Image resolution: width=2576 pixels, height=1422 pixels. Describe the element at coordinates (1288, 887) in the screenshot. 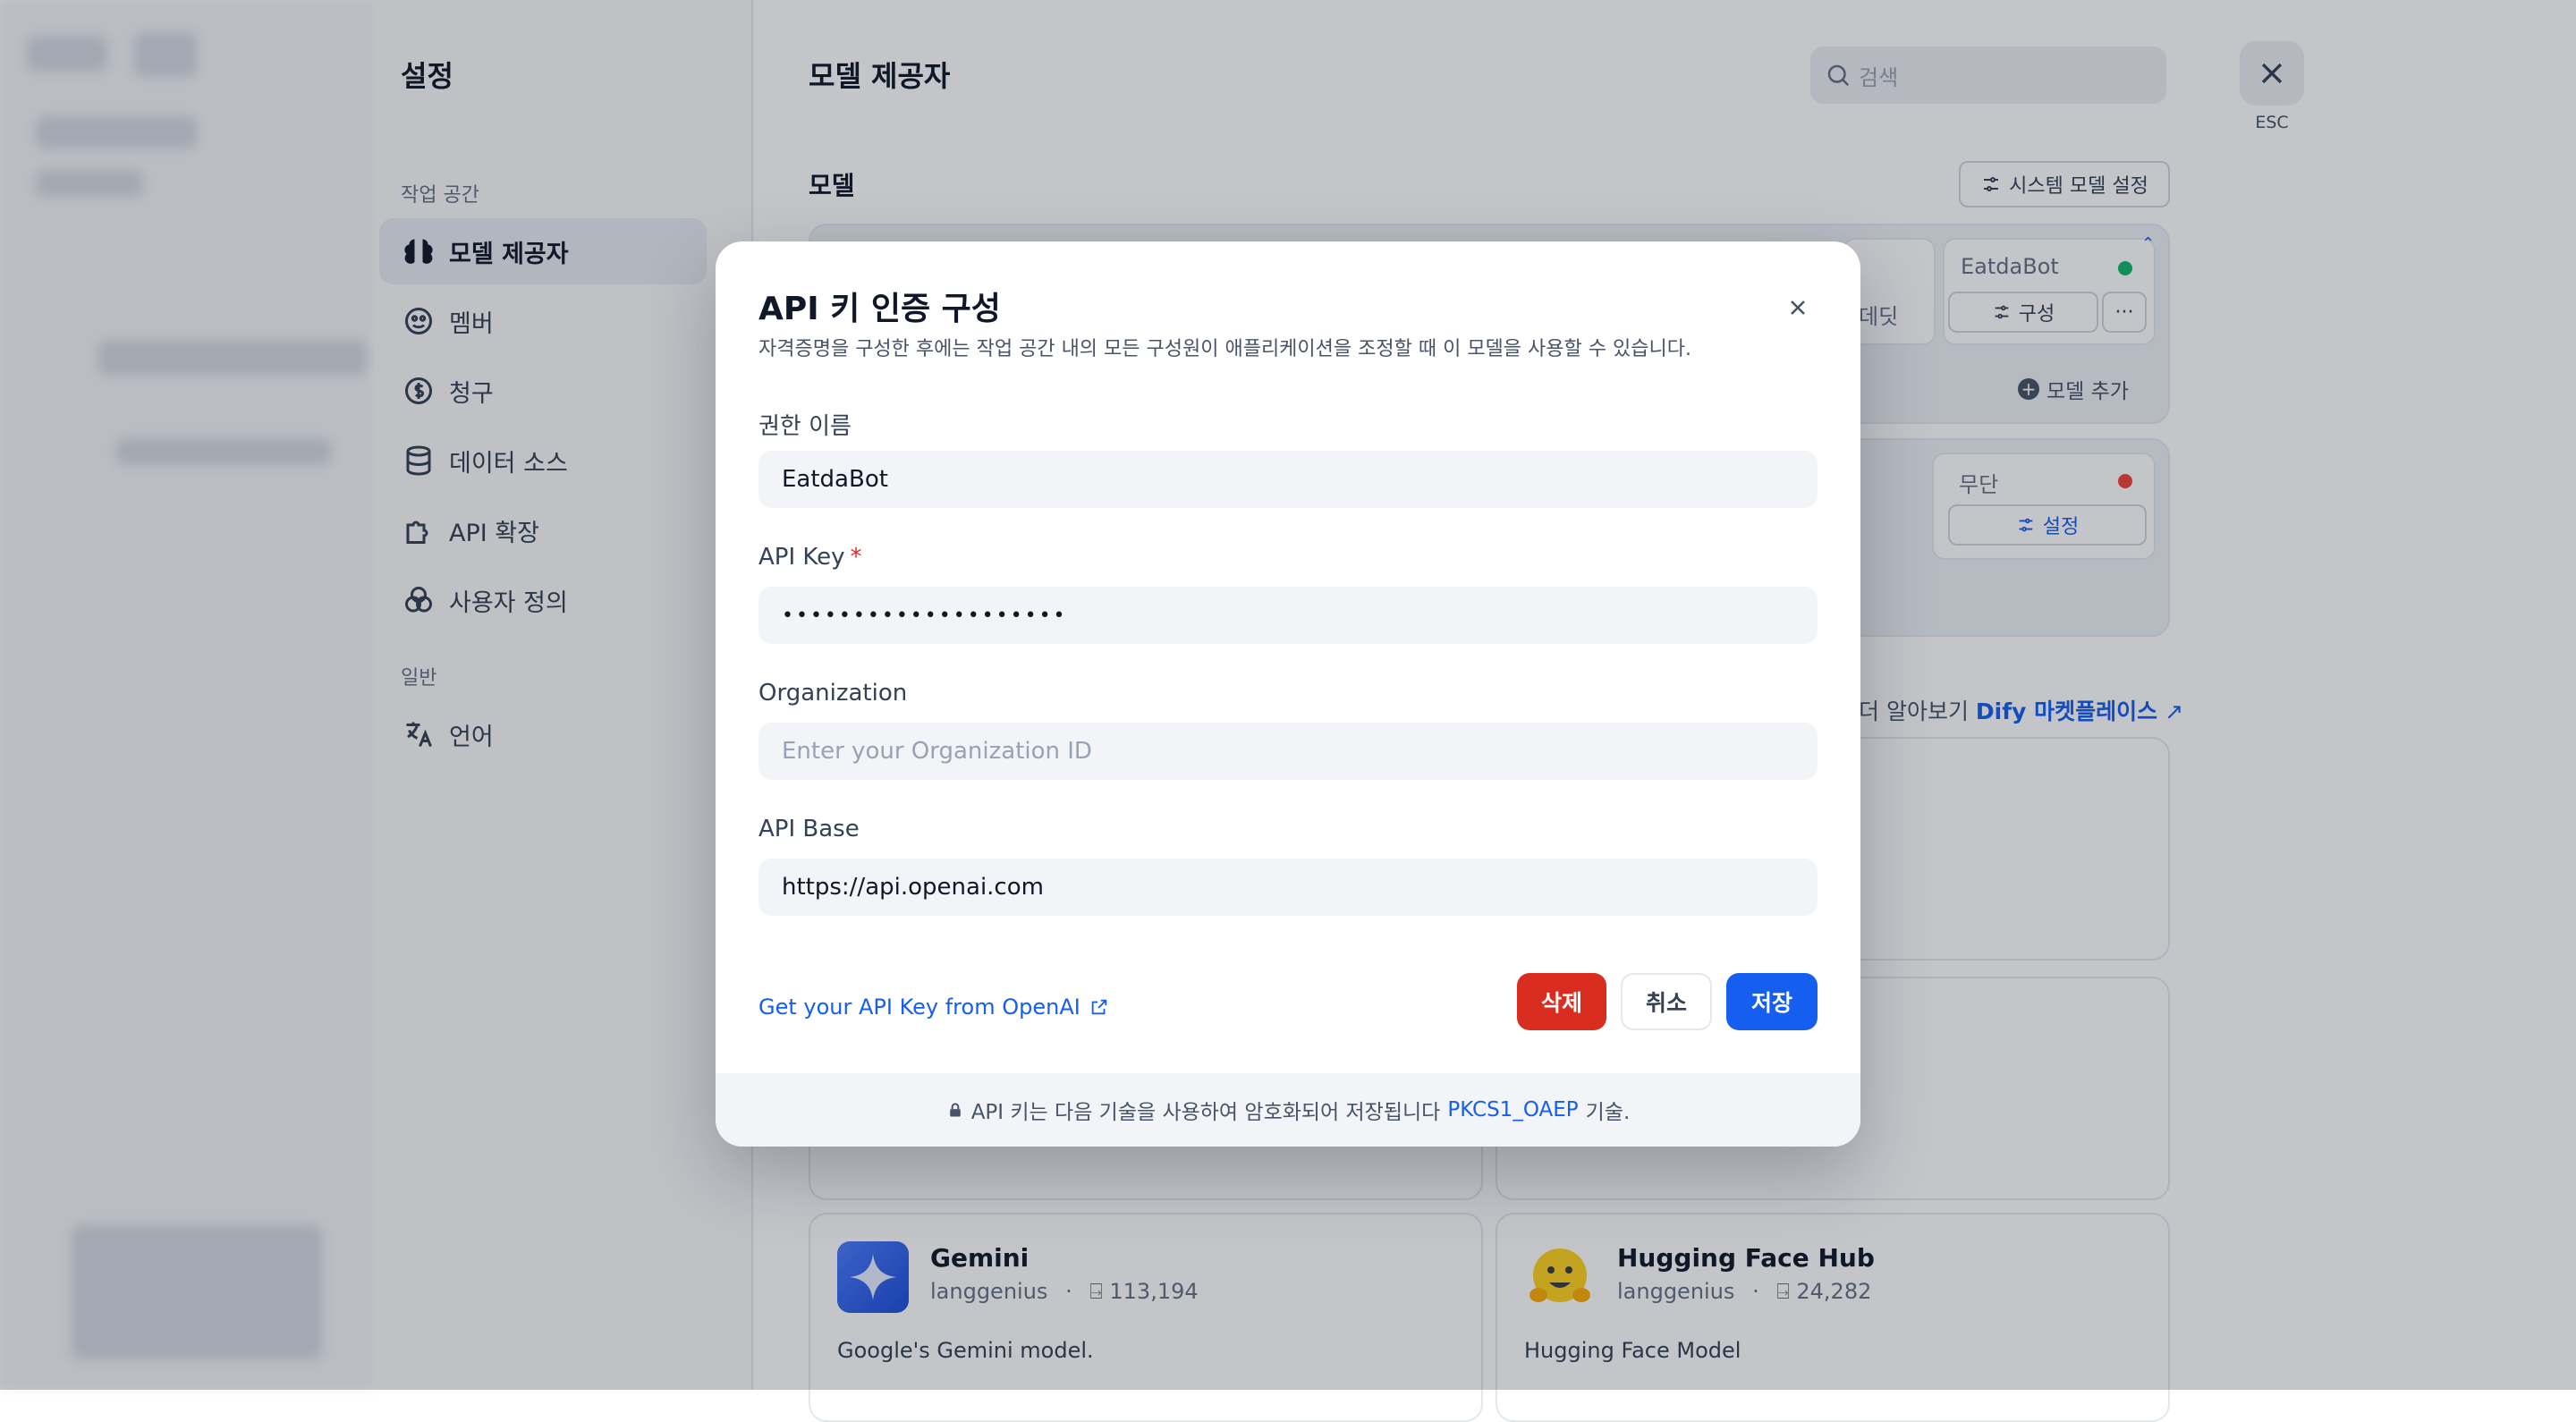

I see `api-base-field: https://api.openai.com` at that location.